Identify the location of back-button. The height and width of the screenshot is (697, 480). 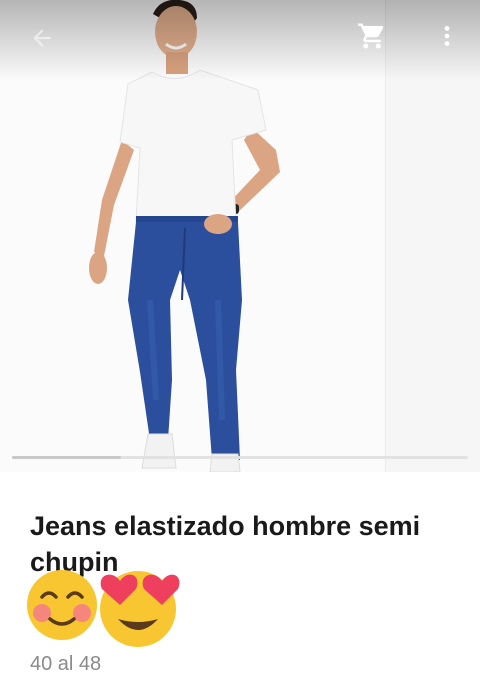
(42, 38).